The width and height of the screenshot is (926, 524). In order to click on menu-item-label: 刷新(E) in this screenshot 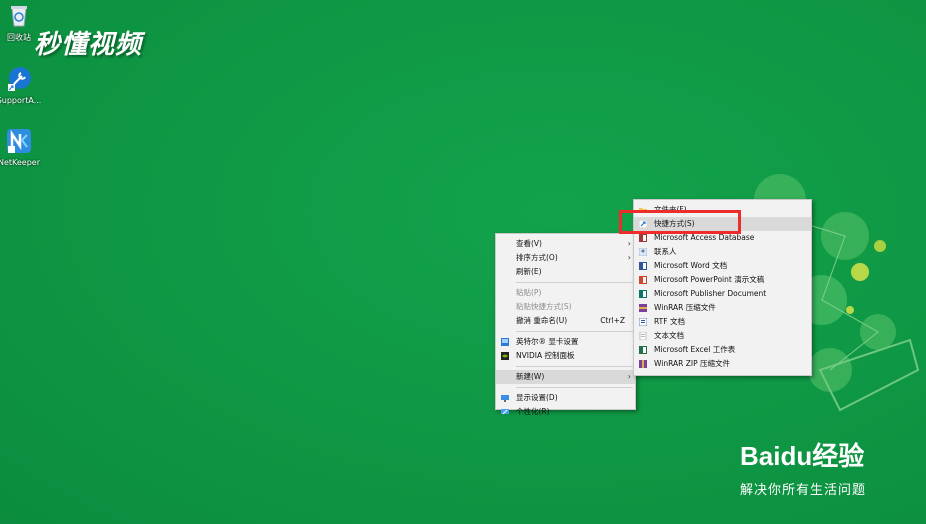, I will do `click(529, 271)`.